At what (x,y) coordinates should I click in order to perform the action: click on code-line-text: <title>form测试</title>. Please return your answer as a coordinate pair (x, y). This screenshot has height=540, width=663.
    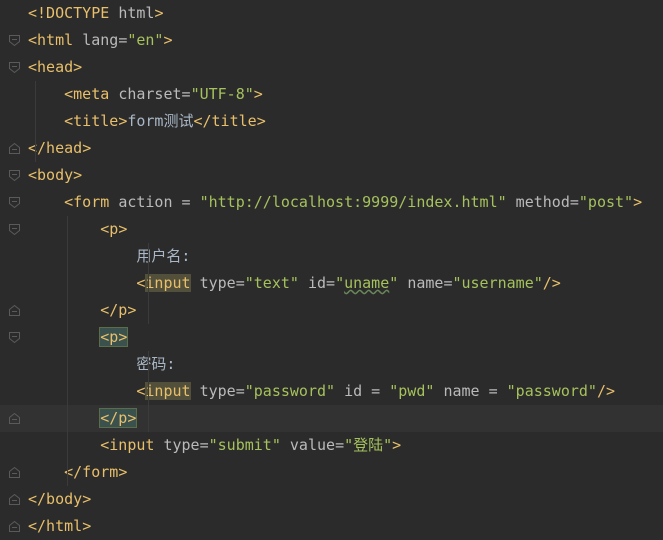
    Looking at the image, I should click on (165, 121).